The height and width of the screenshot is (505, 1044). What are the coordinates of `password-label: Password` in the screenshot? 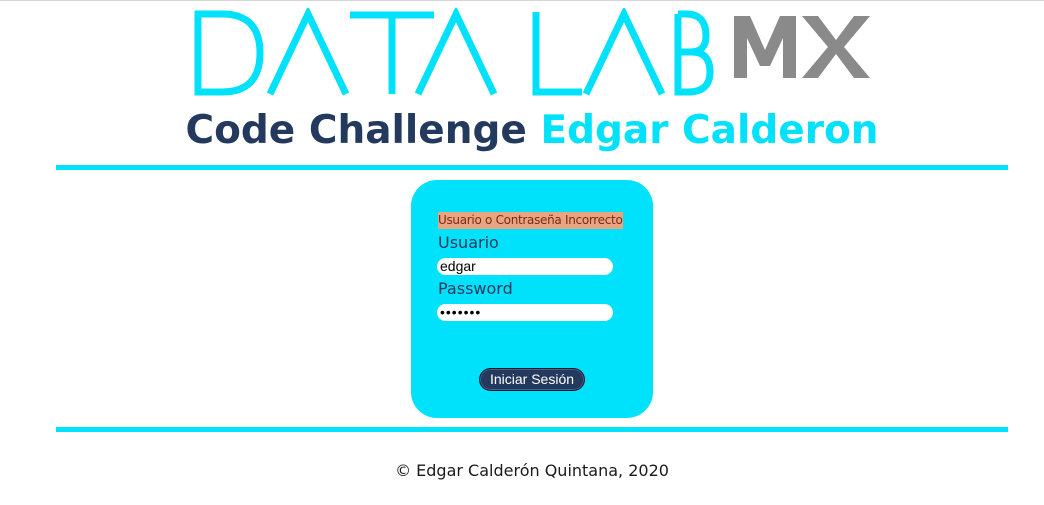 It's located at (475, 288).